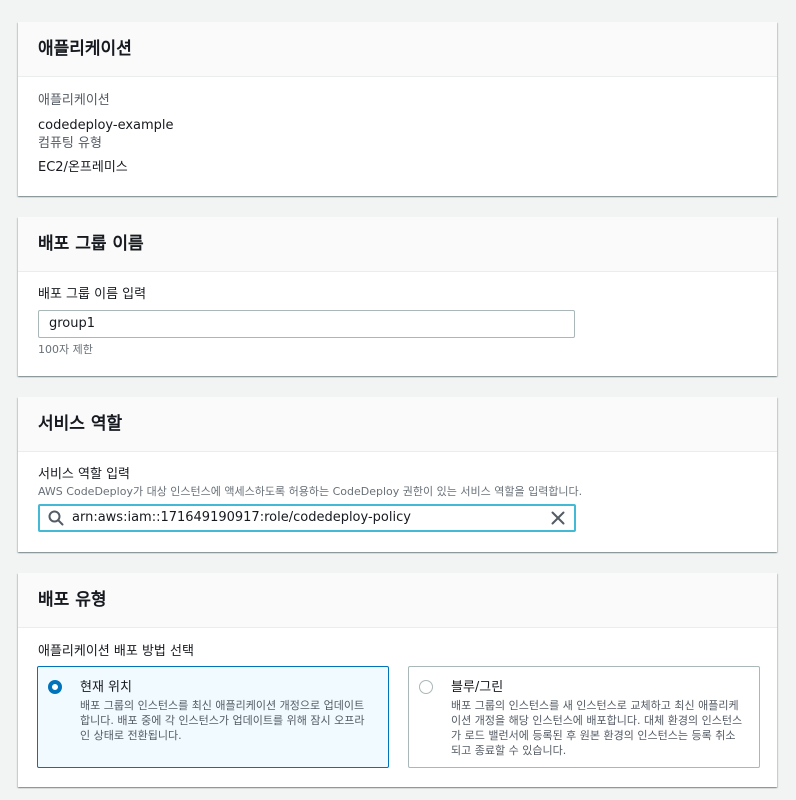 The image size is (796, 800). What do you see at coordinates (106, 687) in the screenshot?
I see `in-place-option-label: 현재 위치` at bounding box center [106, 687].